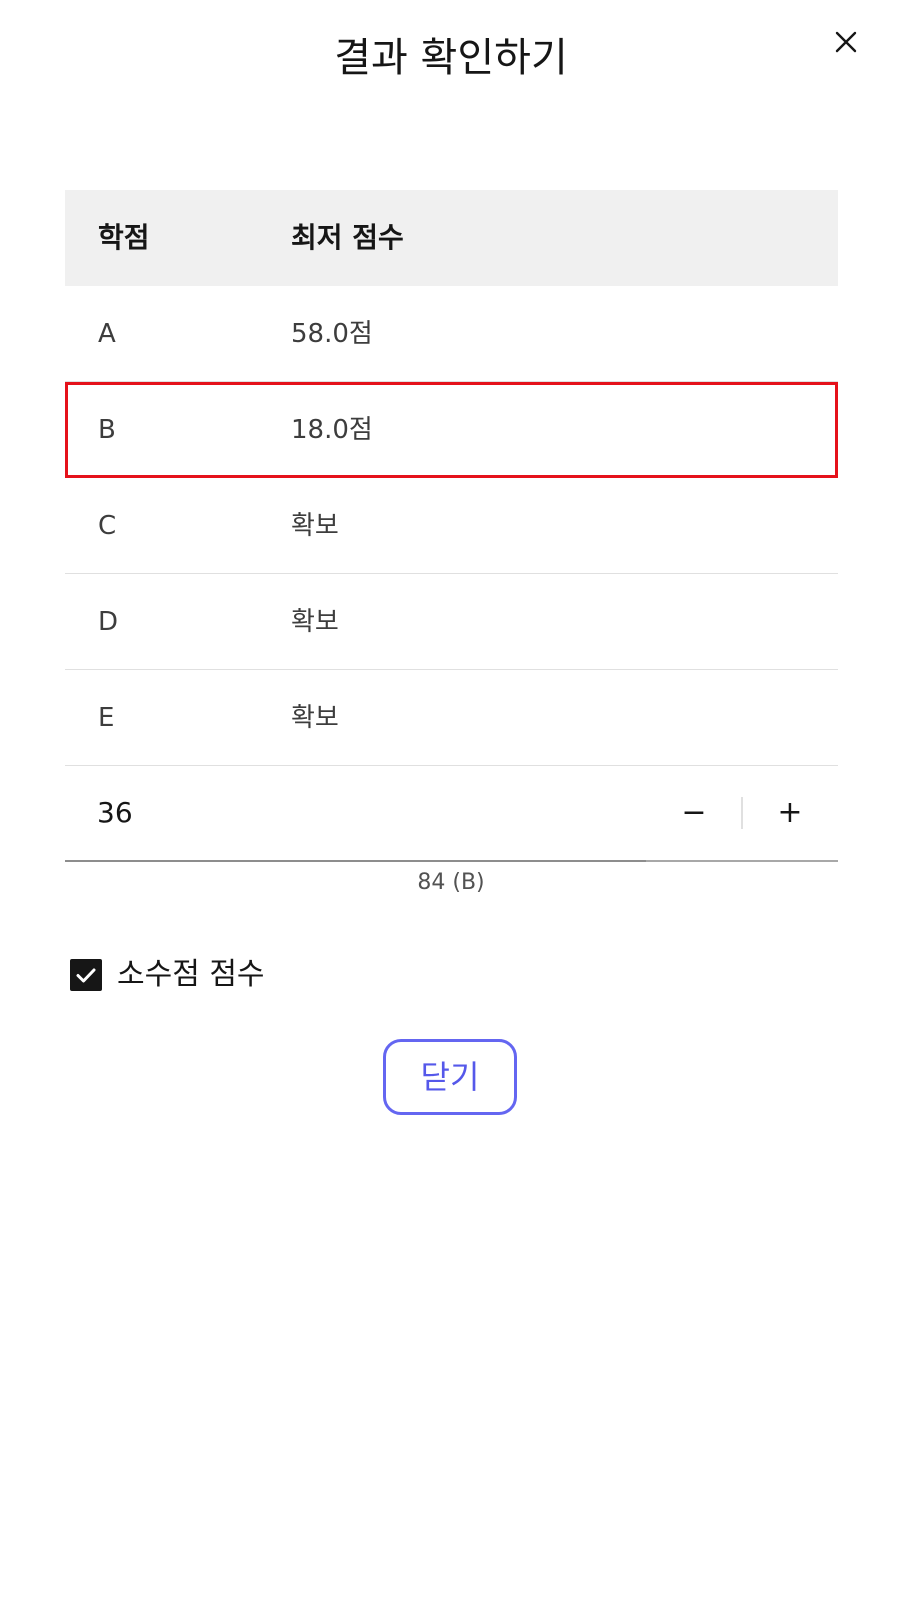 The image size is (902, 1603). Describe the element at coordinates (124, 237) in the screenshot. I see `header-grade: 학점` at that location.